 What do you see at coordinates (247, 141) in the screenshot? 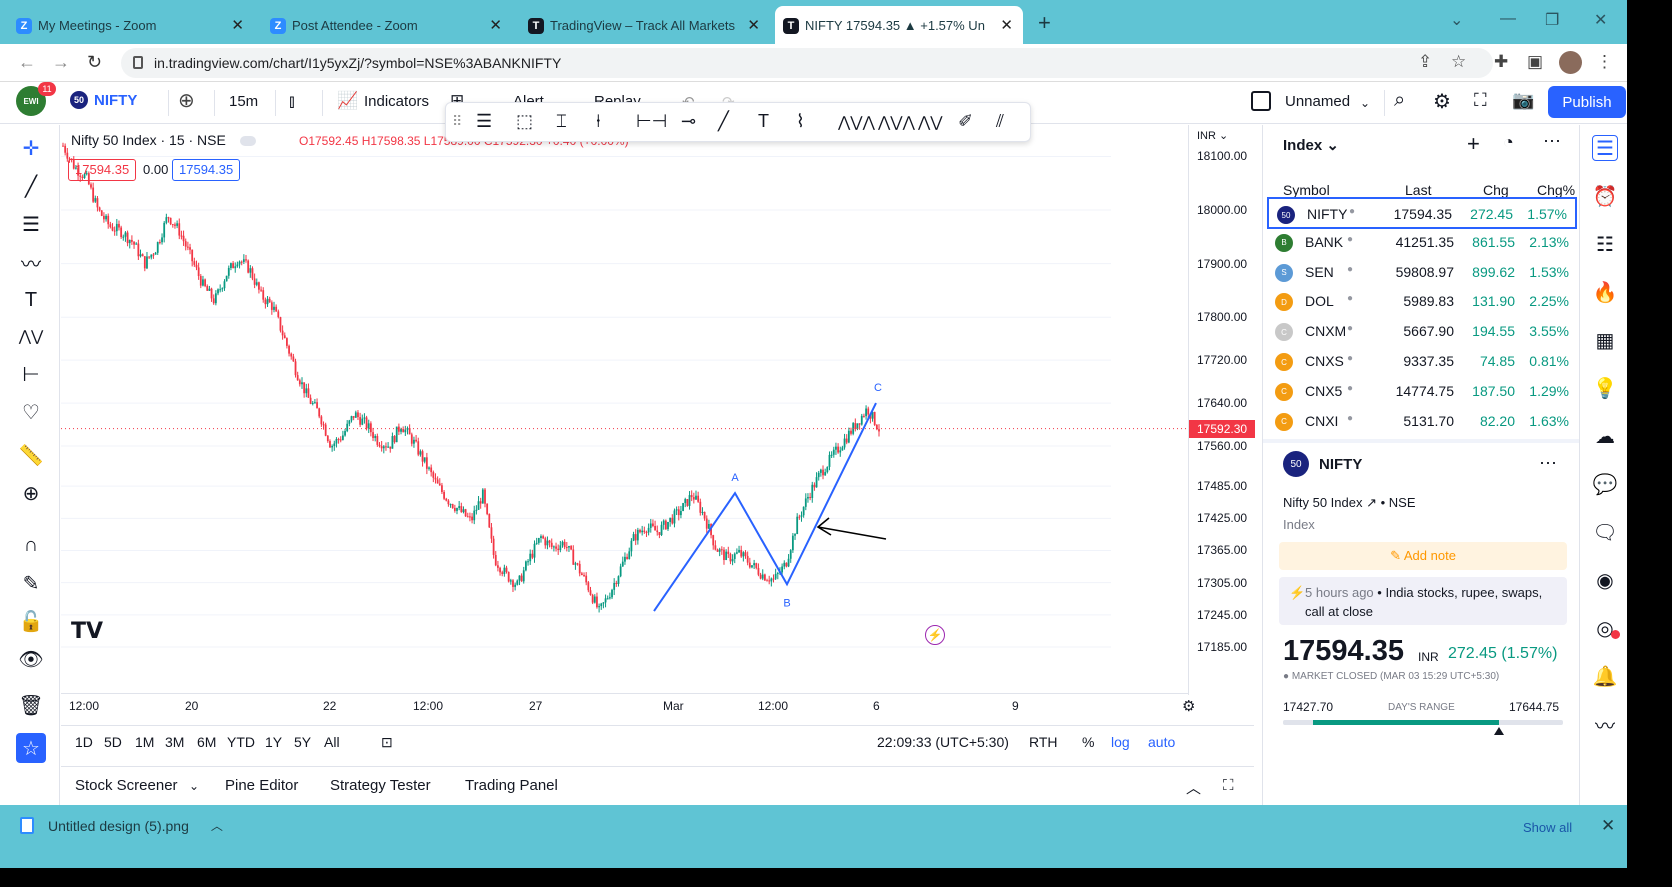
I see `collapse-legend-icon` at bounding box center [247, 141].